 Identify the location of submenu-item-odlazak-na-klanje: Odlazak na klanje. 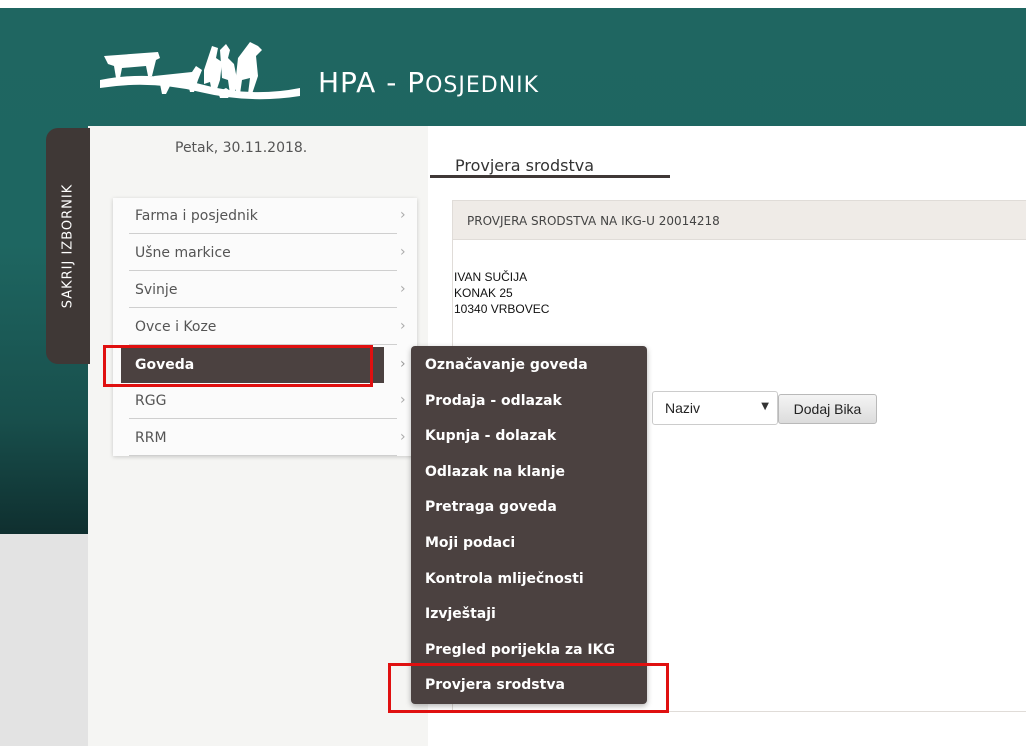
(529, 473).